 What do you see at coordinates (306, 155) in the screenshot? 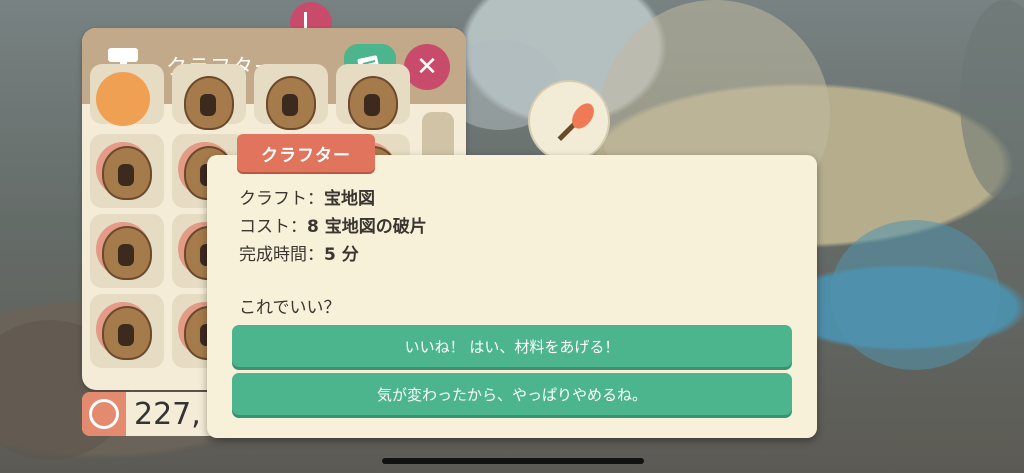
I see `dialog-speaker-name: クラフター` at bounding box center [306, 155].